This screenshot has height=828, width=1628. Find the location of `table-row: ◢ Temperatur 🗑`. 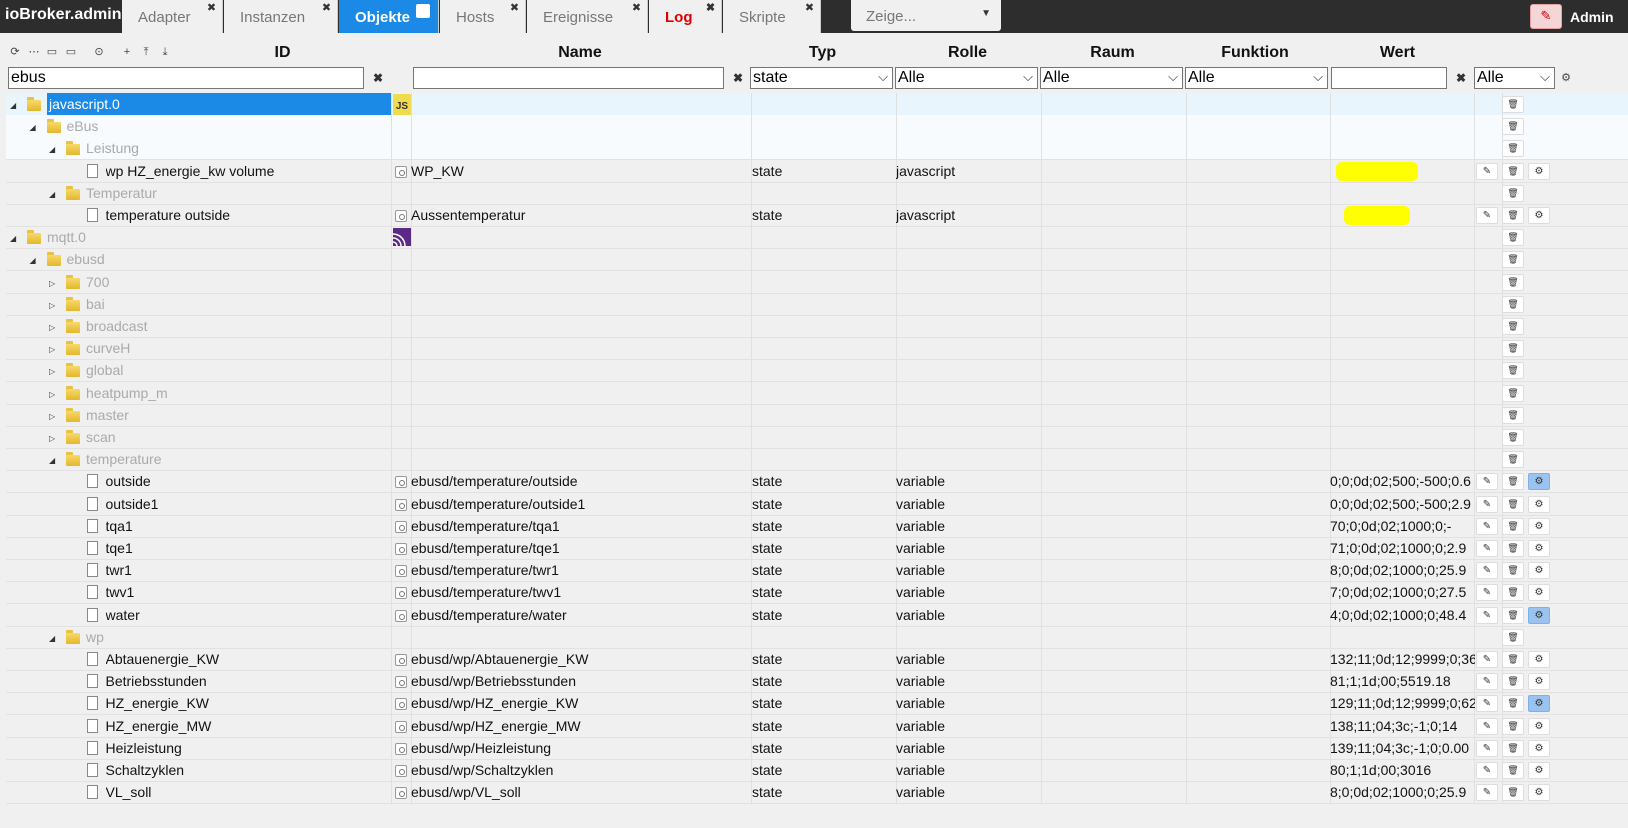

table-row: ◢ Temperatur 🗑 is located at coordinates (817, 193).